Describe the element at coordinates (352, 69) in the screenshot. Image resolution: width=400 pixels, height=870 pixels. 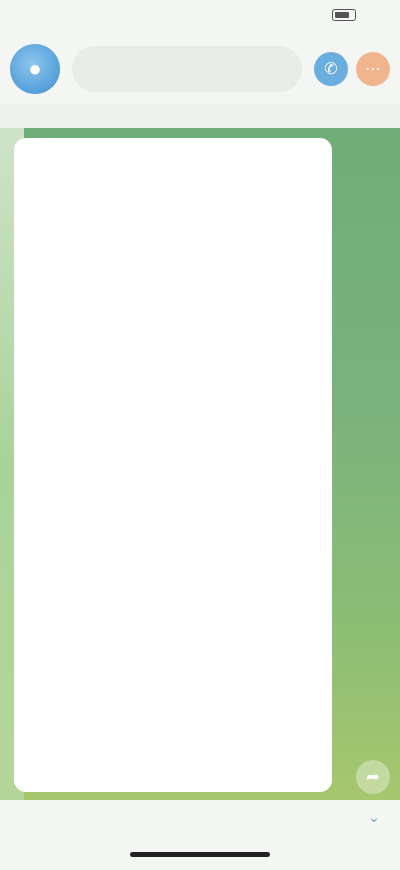
I see `header-actions: ✆ ⋯` at that location.